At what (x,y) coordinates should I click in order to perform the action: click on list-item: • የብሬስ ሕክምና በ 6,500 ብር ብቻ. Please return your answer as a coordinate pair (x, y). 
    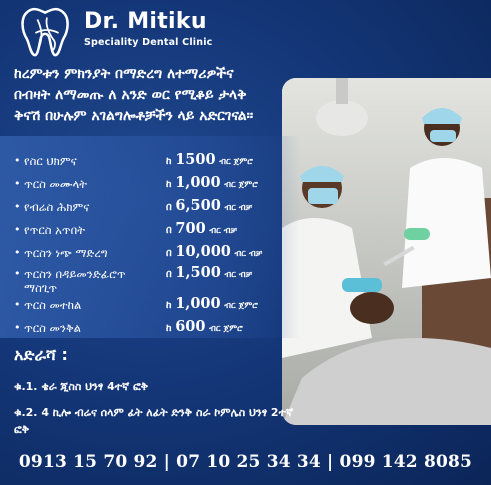
    Looking at the image, I should click on (154, 209).